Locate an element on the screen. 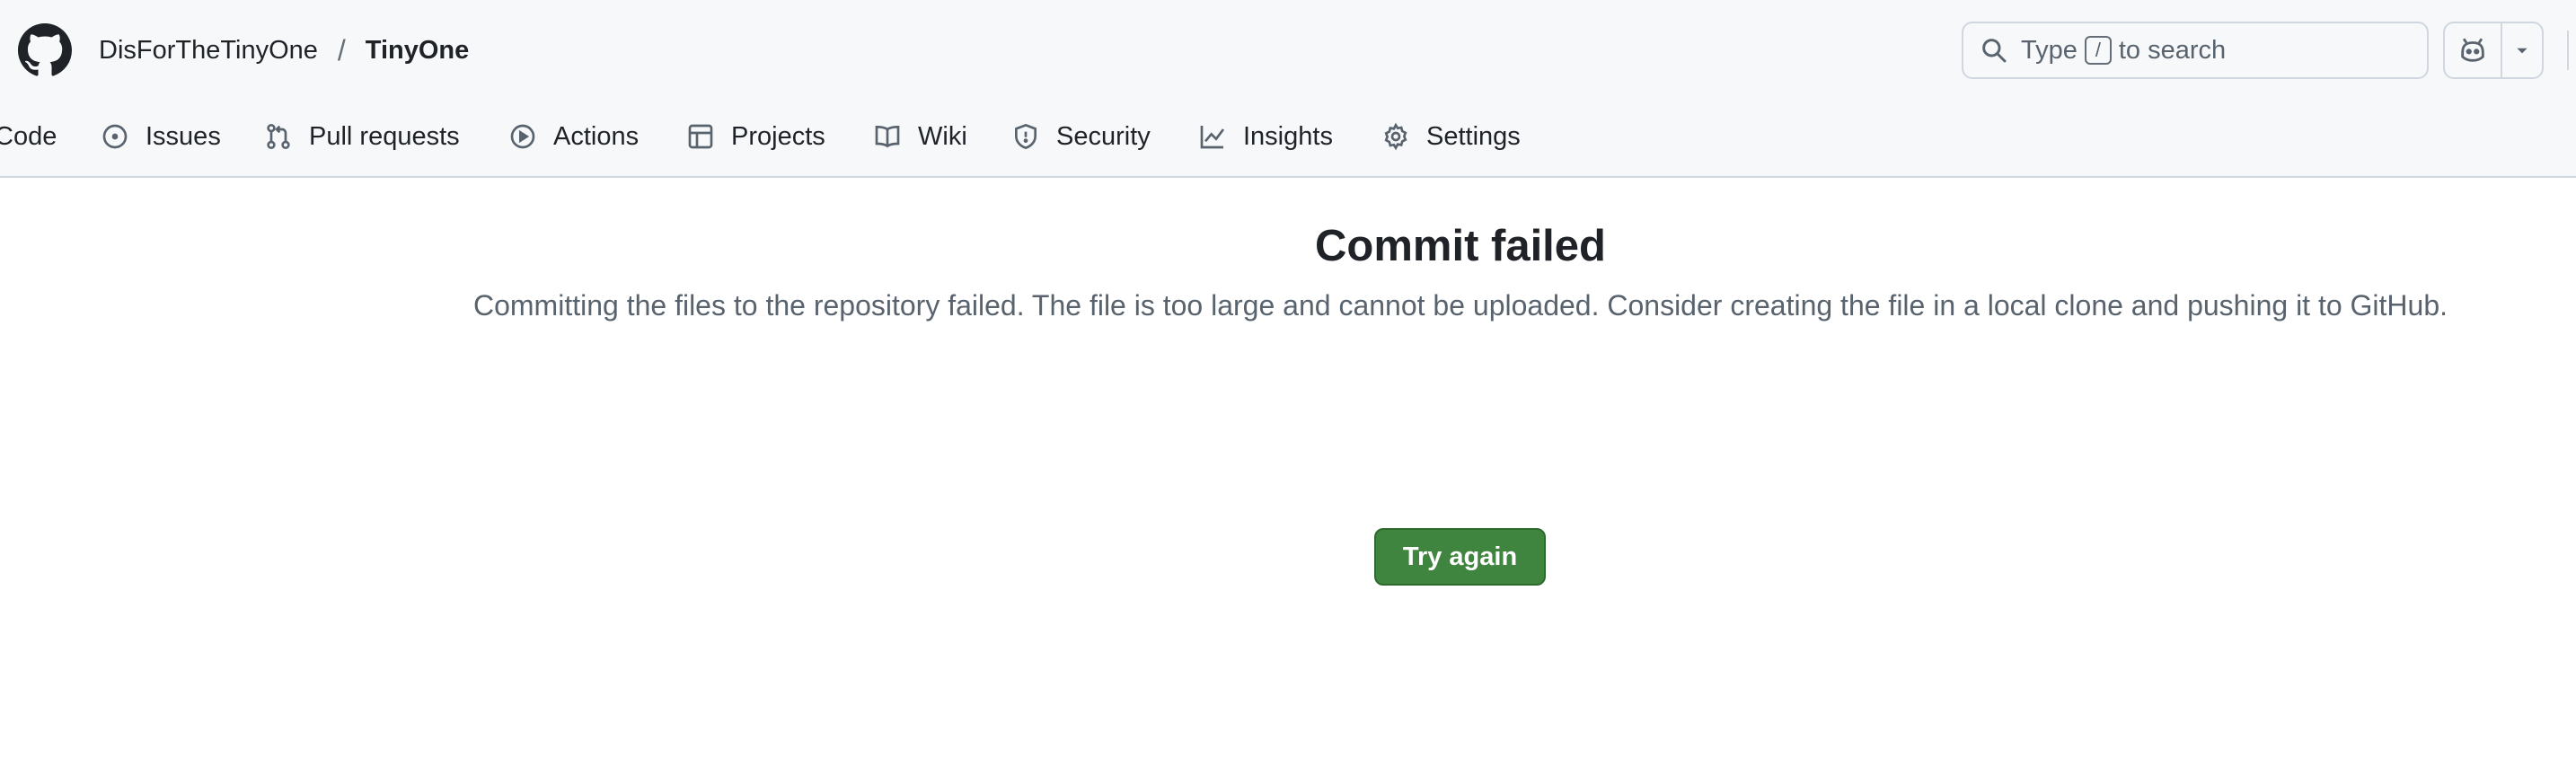  repo-name-link: TinyOne is located at coordinates (418, 51).